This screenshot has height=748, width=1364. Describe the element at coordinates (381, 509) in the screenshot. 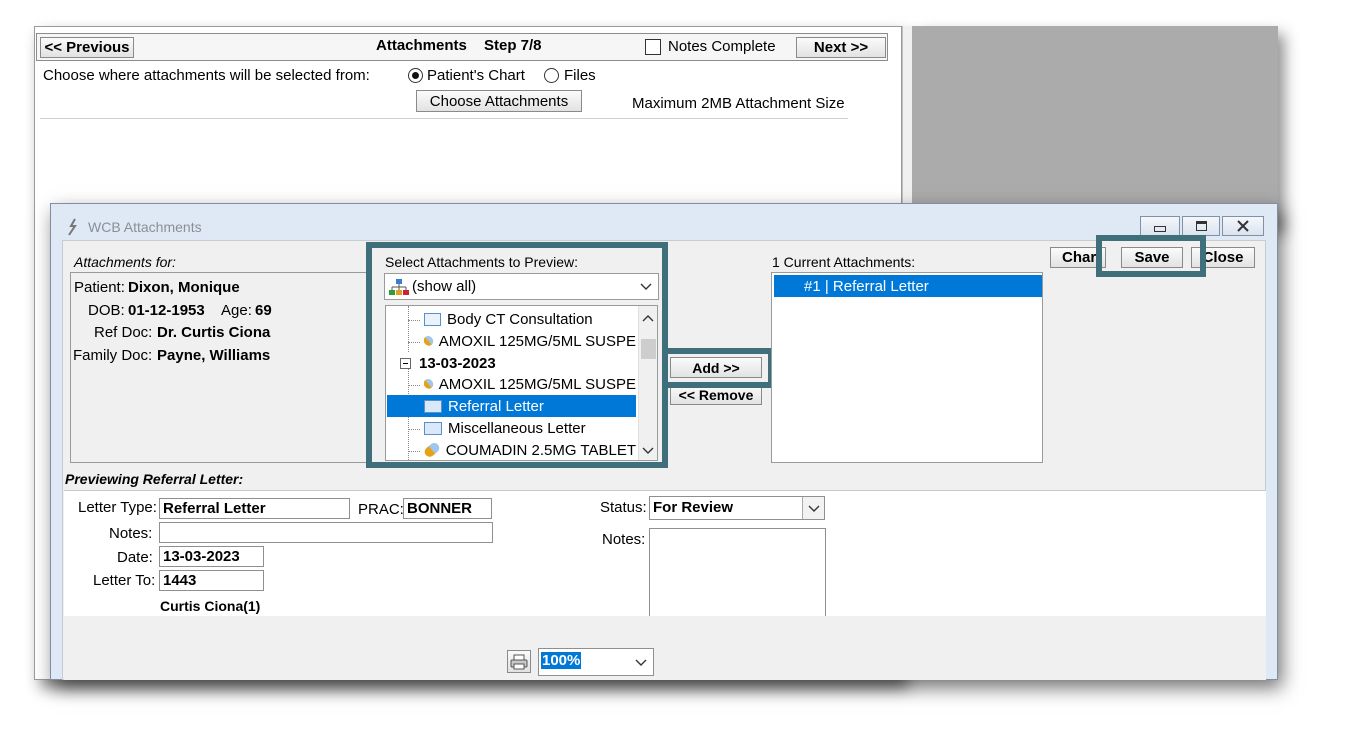

I see `prac-label: PRAC:` at that location.